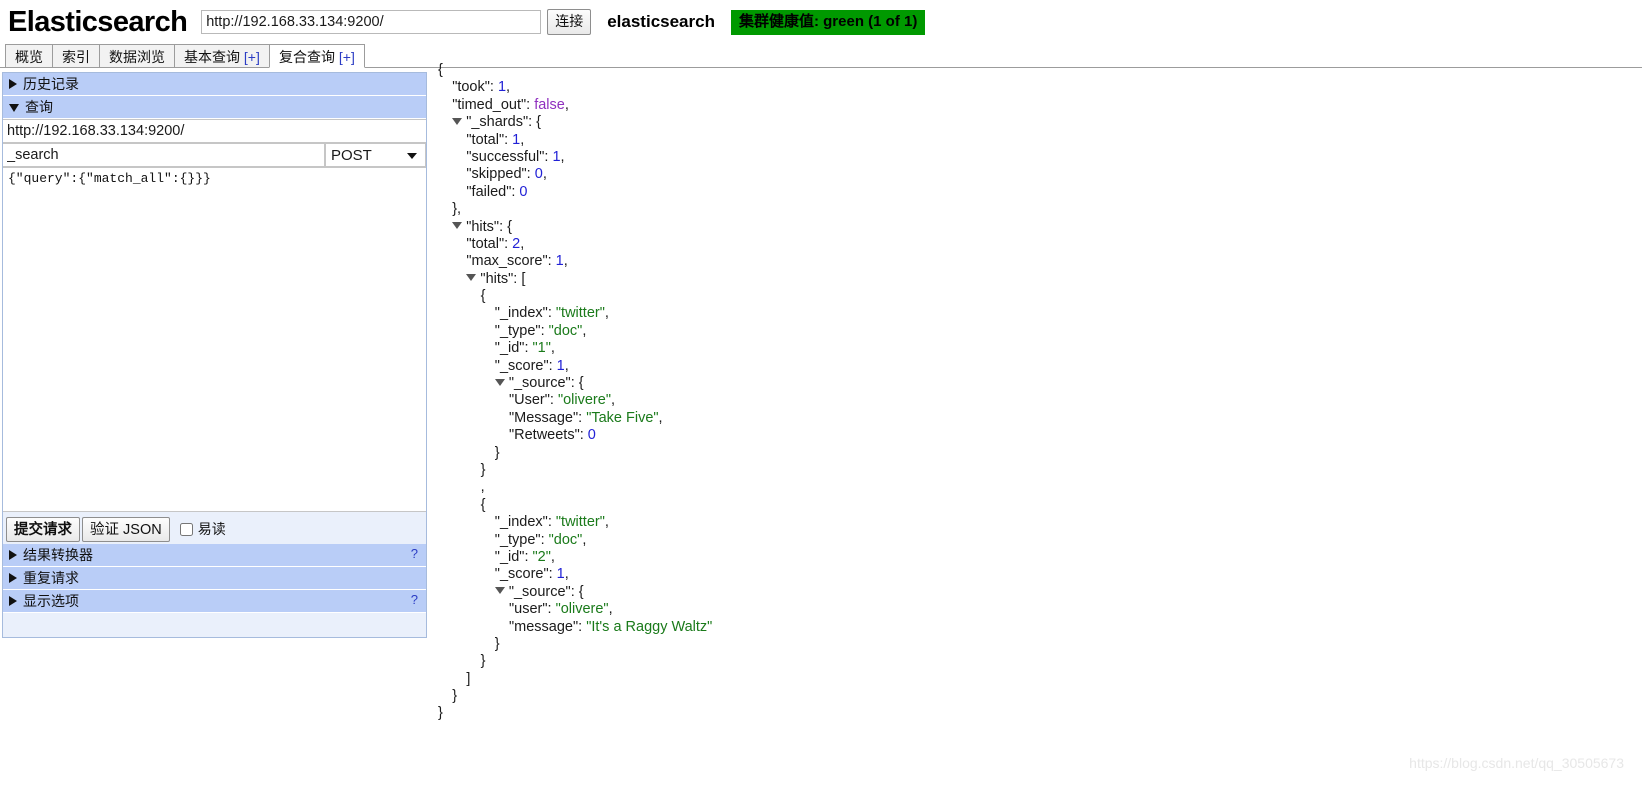 The height and width of the screenshot is (785, 1642). I want to click on request-path-input, so click(164, 155).